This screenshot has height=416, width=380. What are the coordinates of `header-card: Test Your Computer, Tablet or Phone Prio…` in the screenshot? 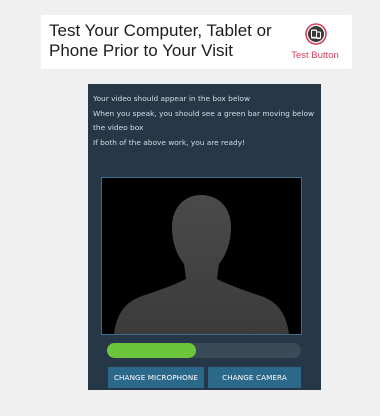 It's located at (196, 42).